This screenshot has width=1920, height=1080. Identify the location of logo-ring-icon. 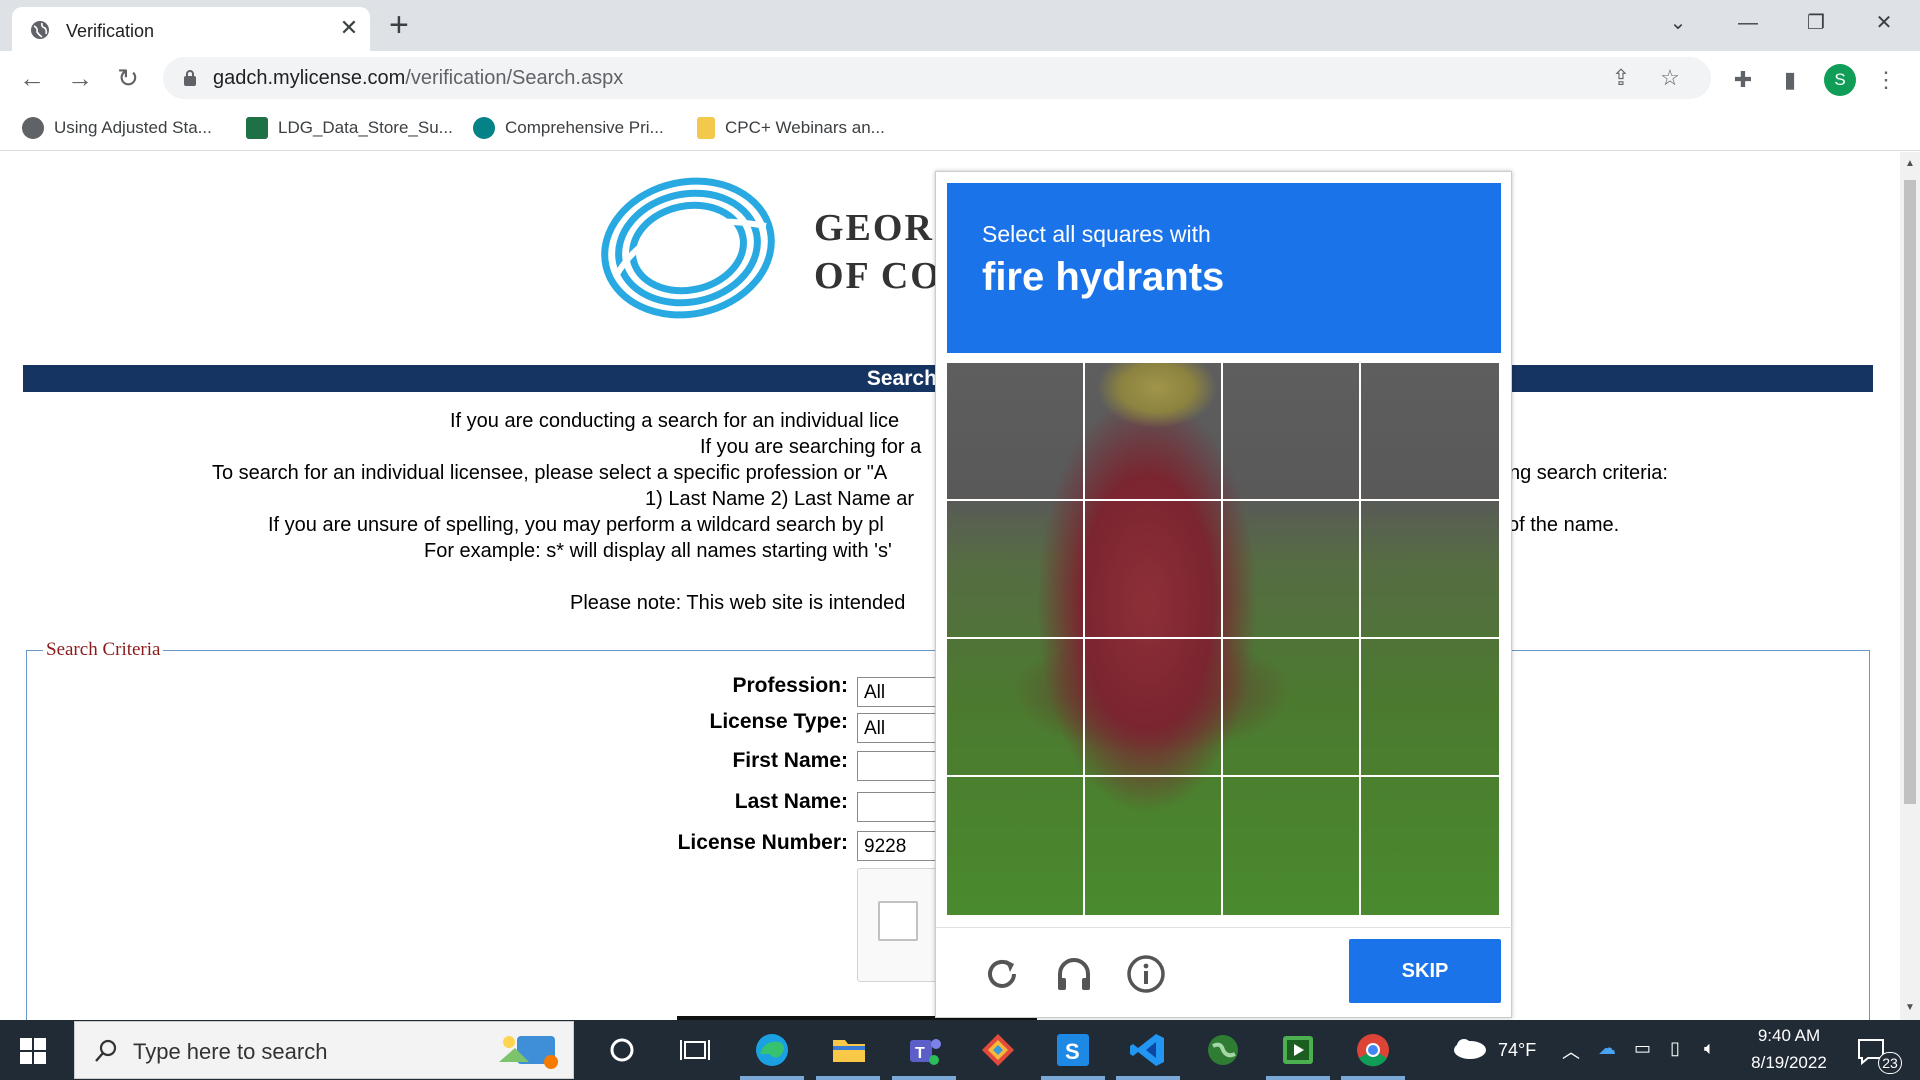
(688, 248).